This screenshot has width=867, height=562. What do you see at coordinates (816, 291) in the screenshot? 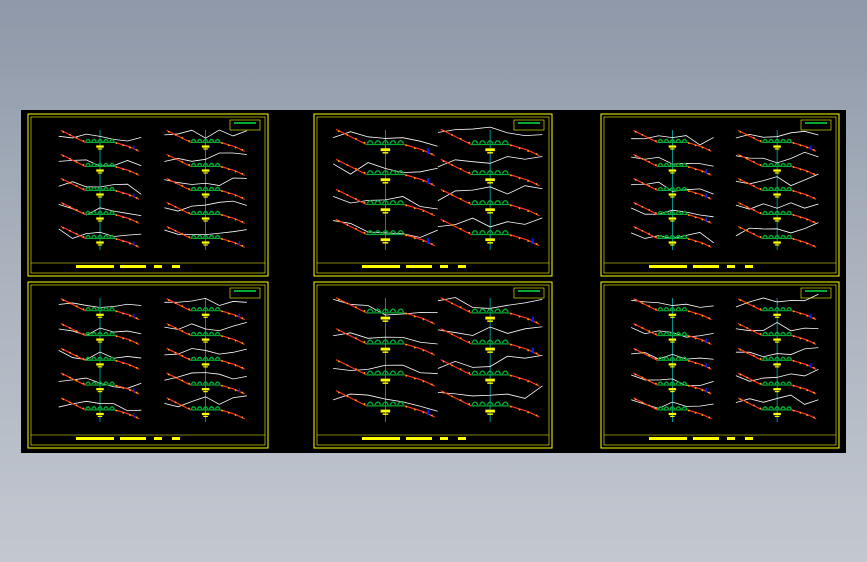
I see `sheet-tag-label` at bounding box center [816, 291].